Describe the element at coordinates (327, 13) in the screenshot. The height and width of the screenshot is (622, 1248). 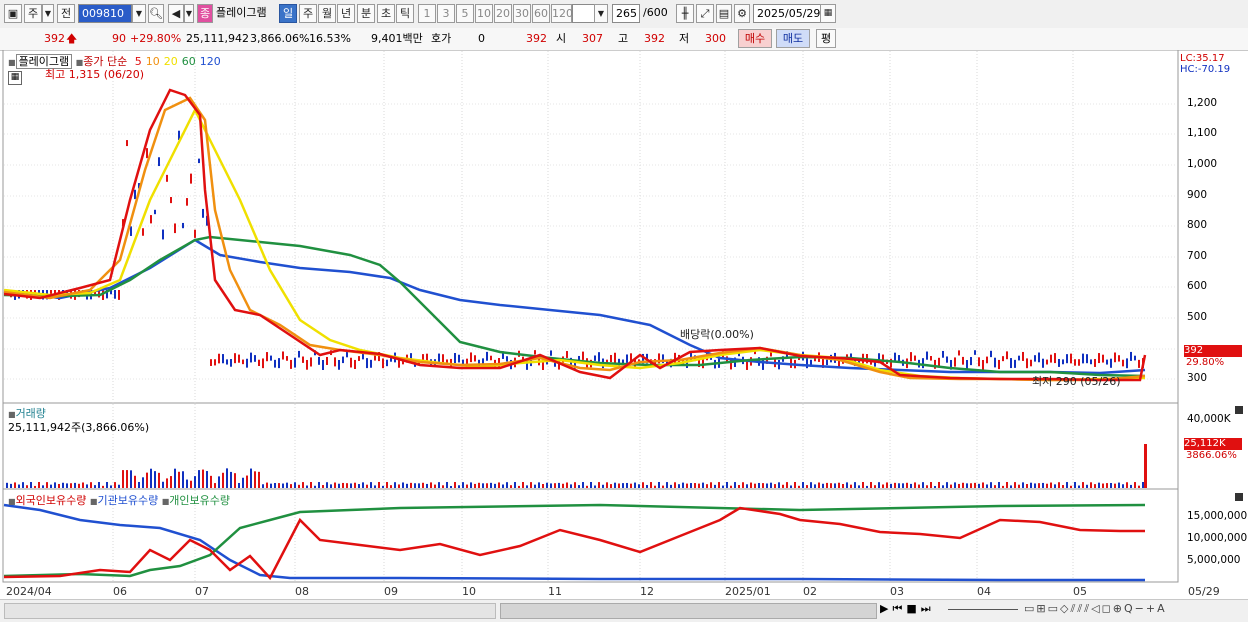
I see `period-tab-2: 월` at that location.